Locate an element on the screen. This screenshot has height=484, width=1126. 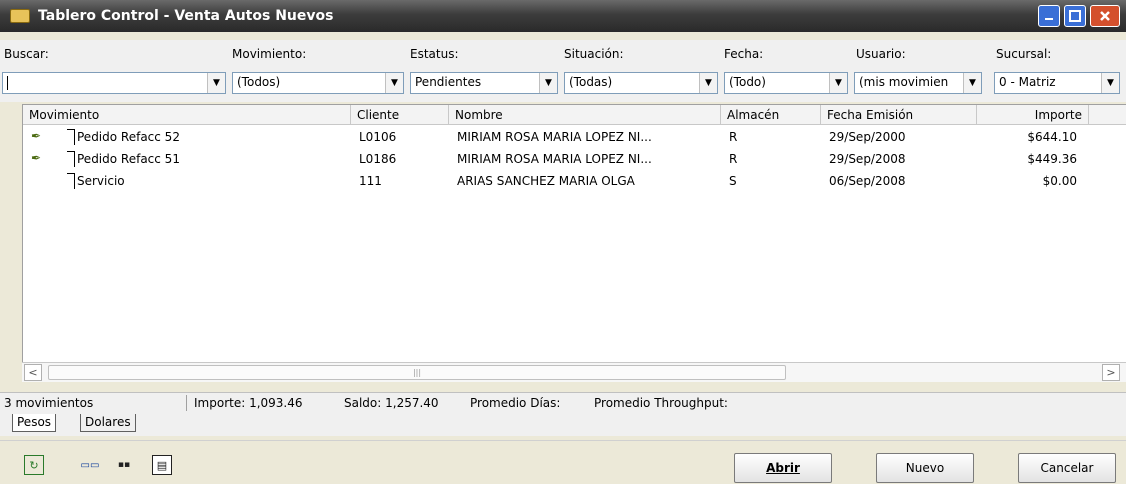
cell-movimiento: Pedido Refacc 52 is located at coordinates (128, 137).